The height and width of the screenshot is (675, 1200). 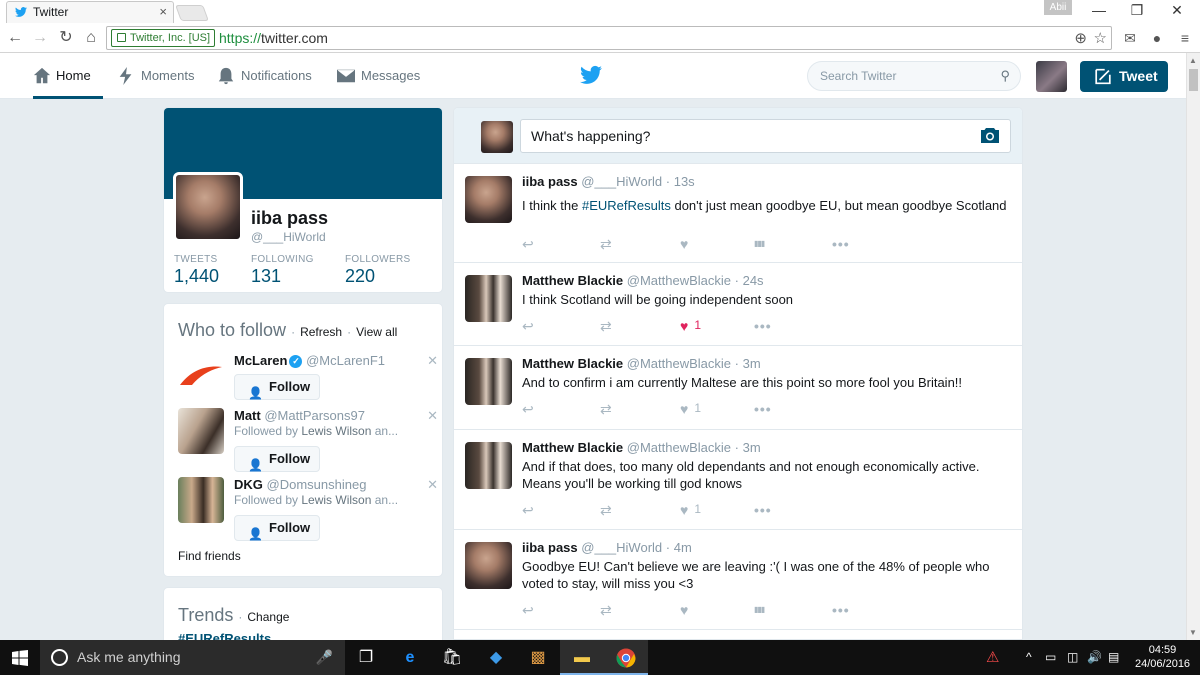 I want to click on nav-home: Home, so click(x=68, y=76).